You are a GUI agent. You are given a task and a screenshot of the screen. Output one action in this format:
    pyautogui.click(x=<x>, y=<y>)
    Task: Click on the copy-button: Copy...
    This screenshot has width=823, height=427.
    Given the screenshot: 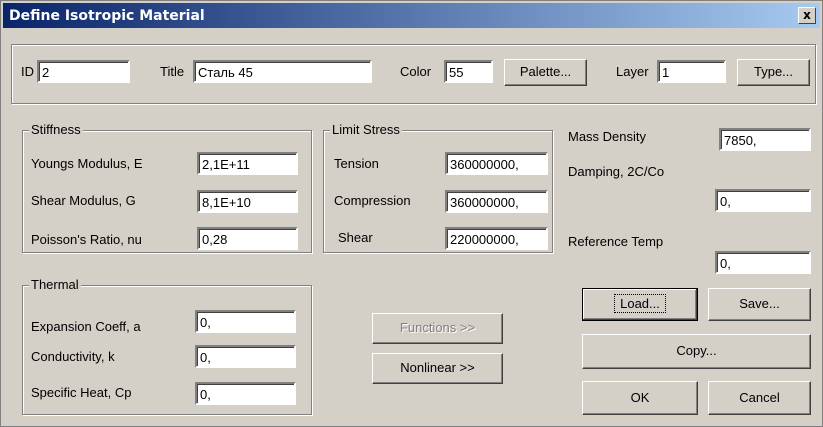 What is the action you would take?
    pyautogui.click(x=696, y=351)
    